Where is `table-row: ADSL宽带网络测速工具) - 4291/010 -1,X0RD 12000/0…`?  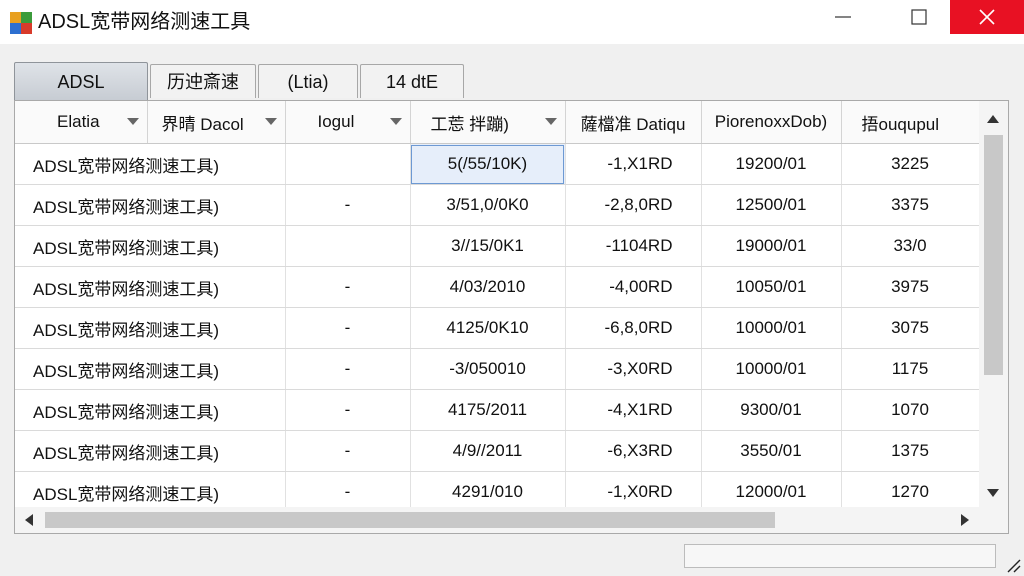 table-row: ADSL宽带网络测速工具) - 4291/010 -1,X0RD 12000/0… is located at coordinates (497, 489).